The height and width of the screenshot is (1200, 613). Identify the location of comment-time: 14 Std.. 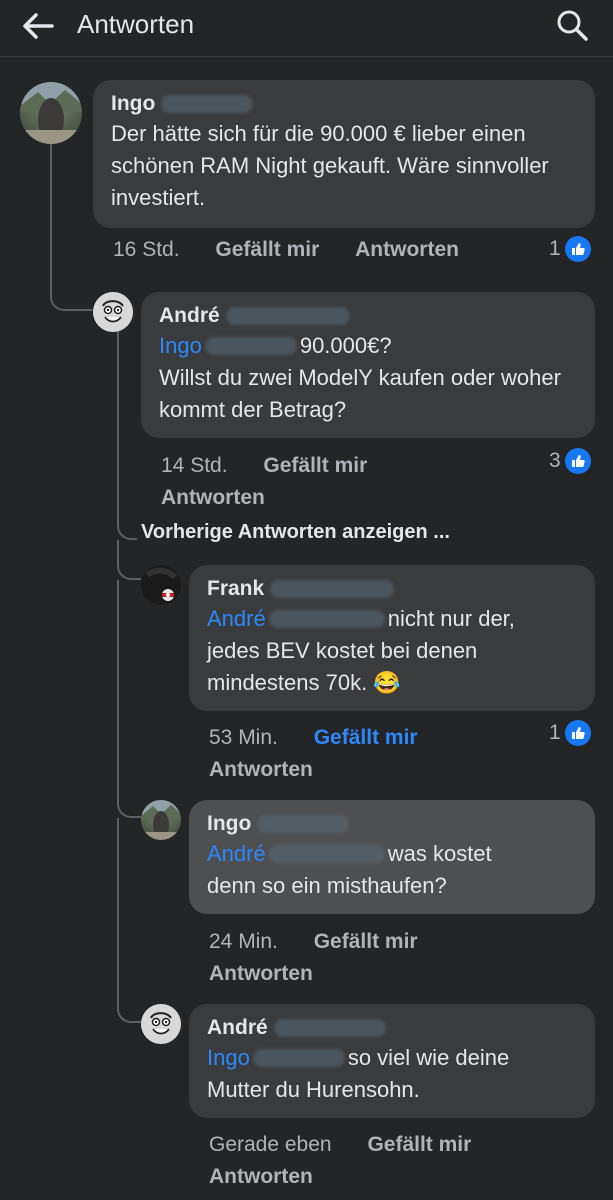
(194, 465).